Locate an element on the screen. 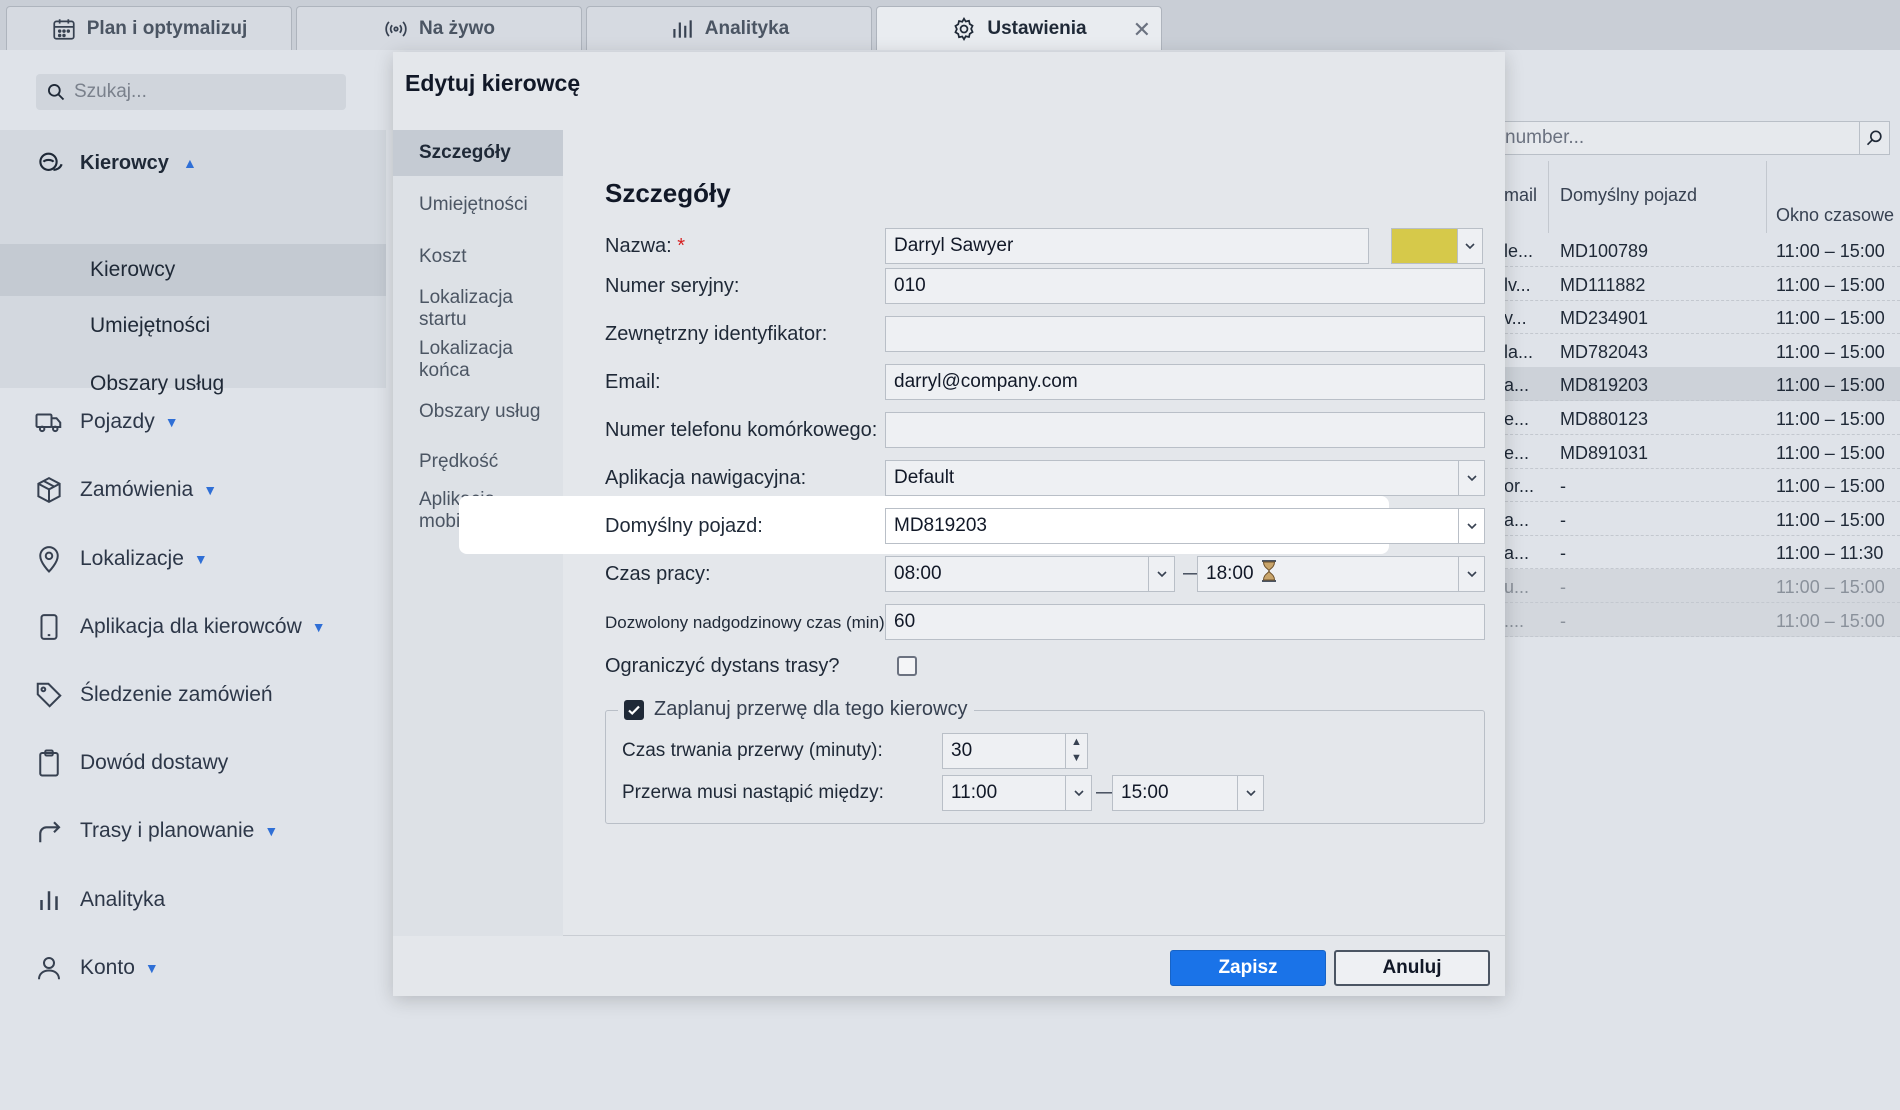 This screenshot has width=1900, height=1110. column-header-email: mail is located at coordinates (1520, 195).